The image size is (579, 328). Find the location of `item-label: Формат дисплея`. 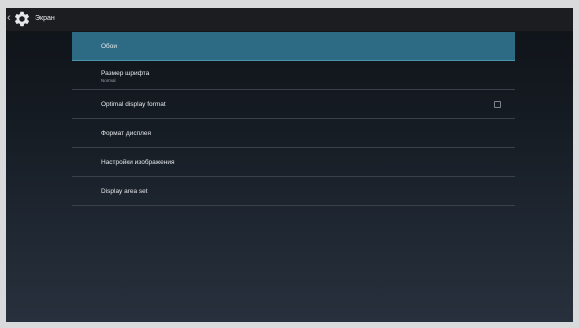

item-label: Формат дисплея is located at coordinates (126, 133).